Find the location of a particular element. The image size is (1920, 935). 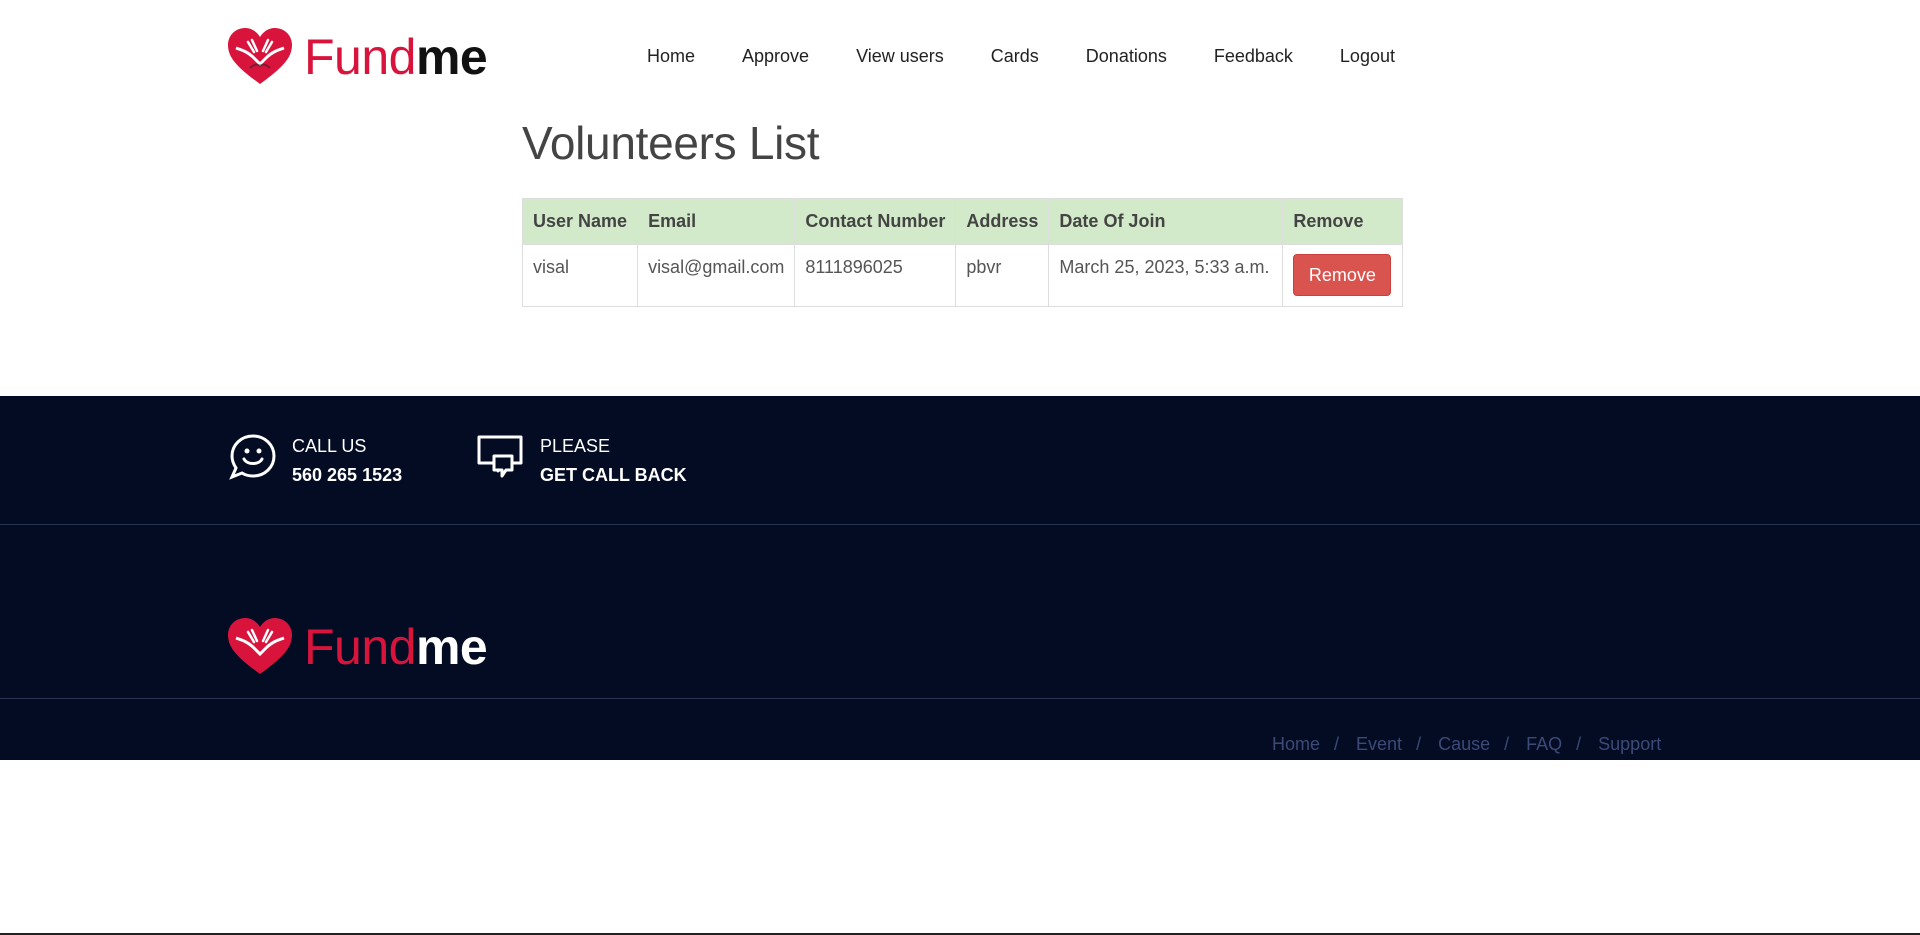

cell-user-name: visal is located at coordinates (580, 275).